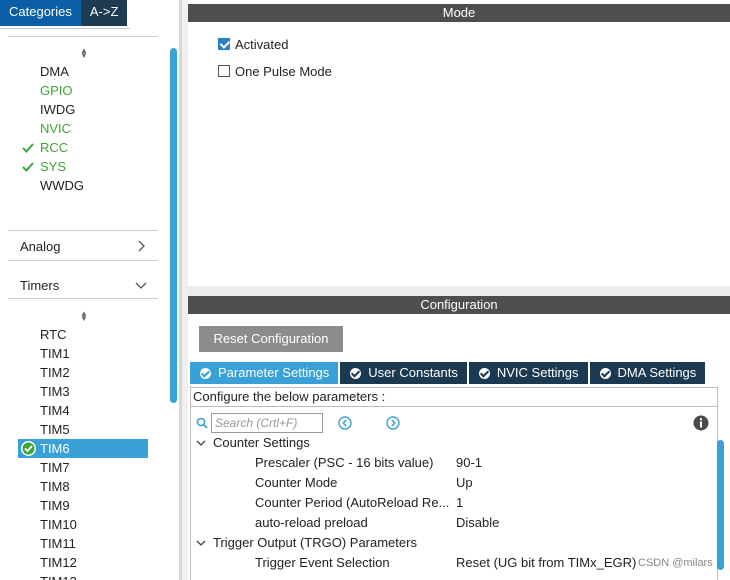 This screenshot has width=730, height=580. Describe the element at coordinates (271, 339) in the screenshot. I see `reset-configuration-button: Reset Configuration` at that location.